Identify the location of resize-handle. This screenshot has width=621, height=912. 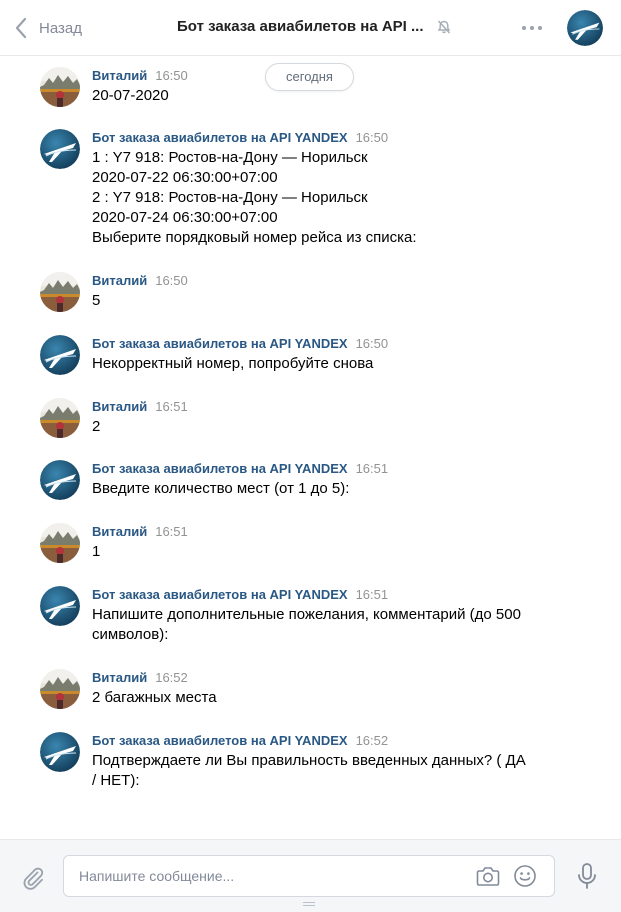
(309, 905).